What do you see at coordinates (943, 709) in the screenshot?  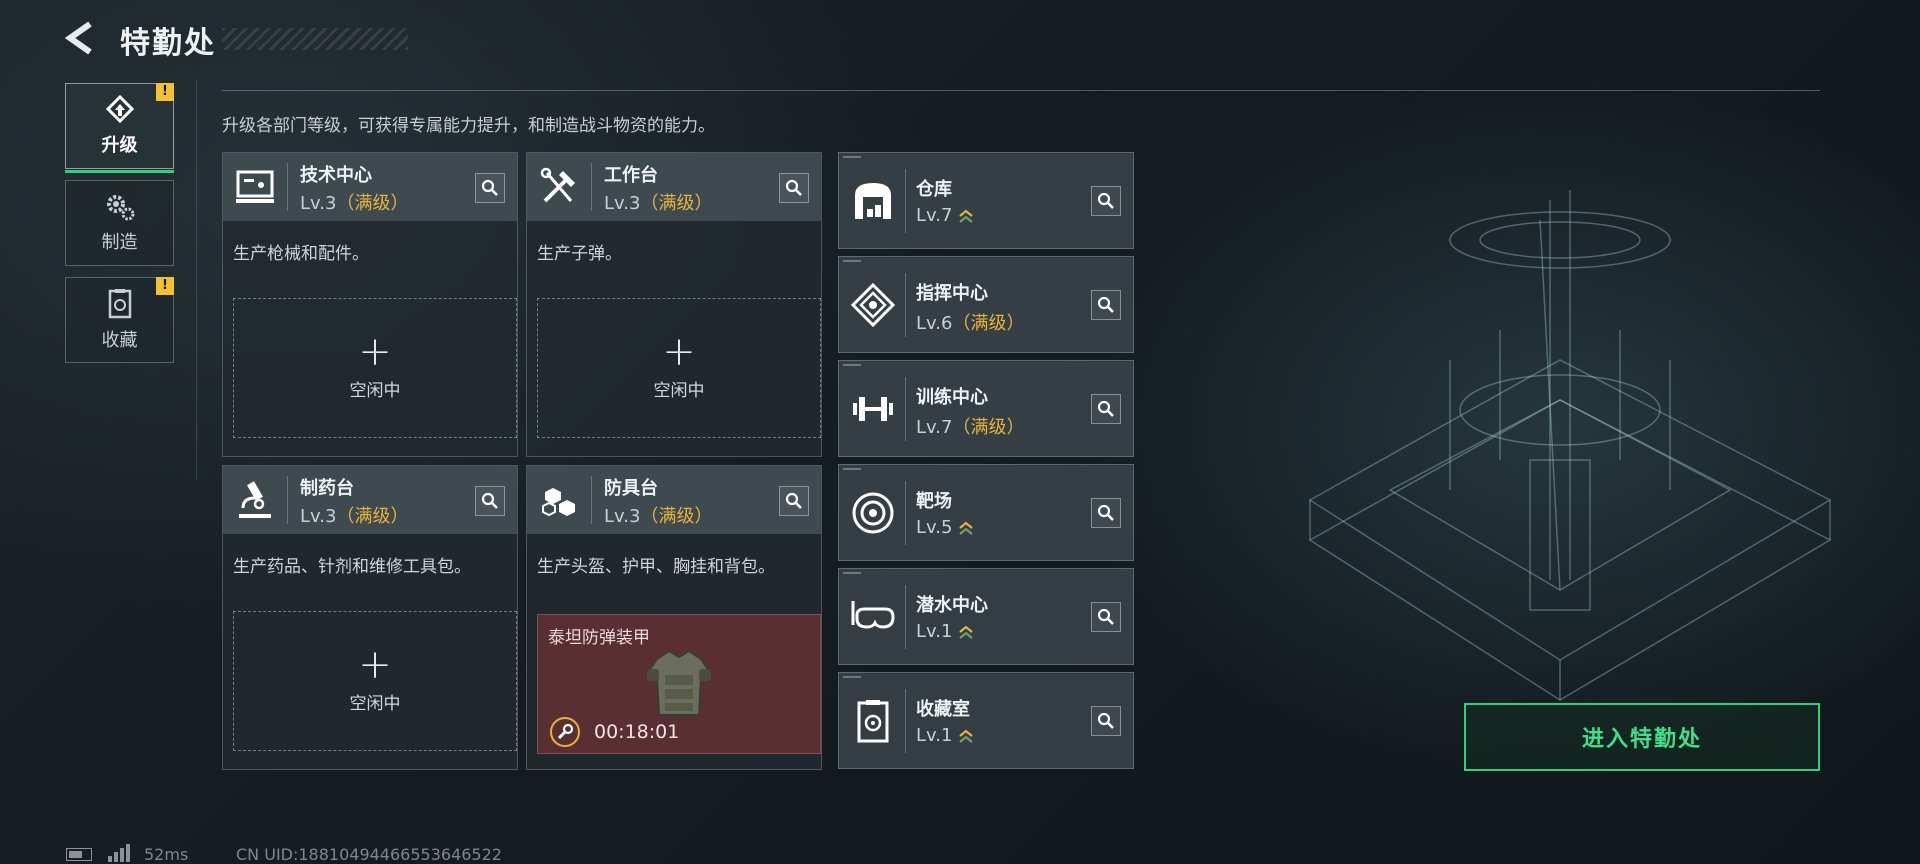 I see `facility-name: 收藏室` at bounding box center [943, 709].